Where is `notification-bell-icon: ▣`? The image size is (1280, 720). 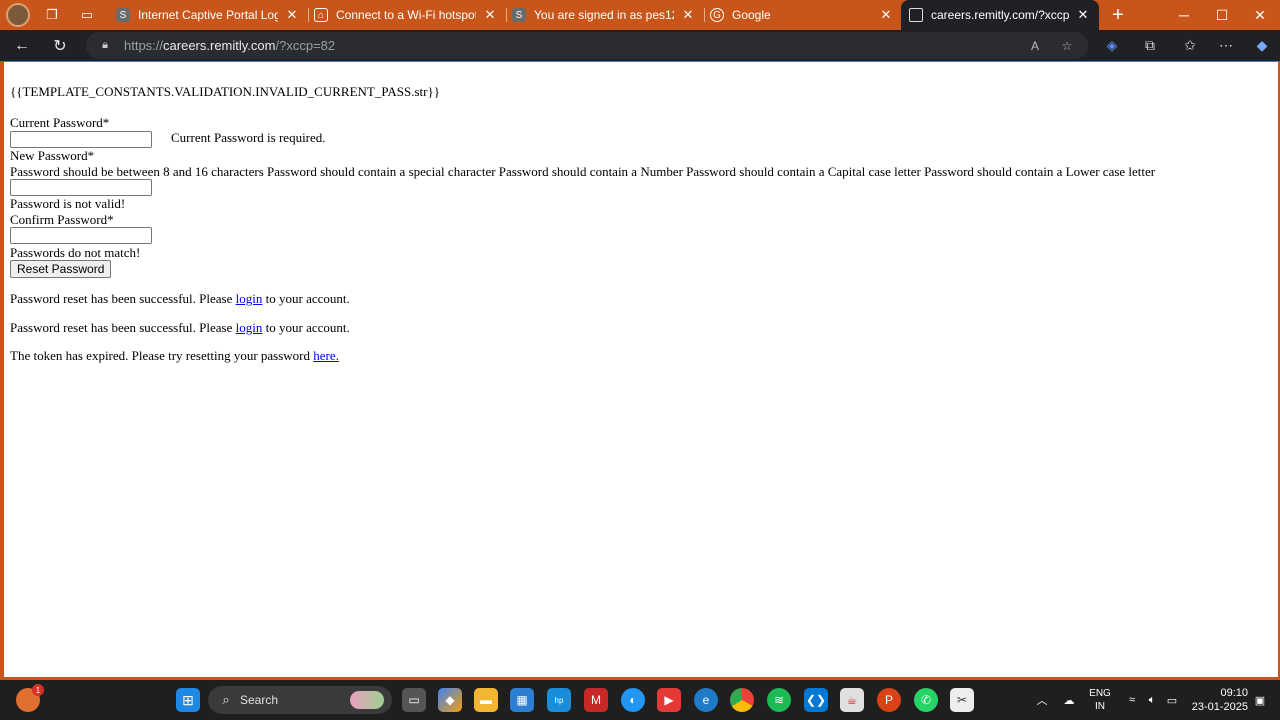
notification-bell-icon: ▣ is located at coordinates (1260, 700).